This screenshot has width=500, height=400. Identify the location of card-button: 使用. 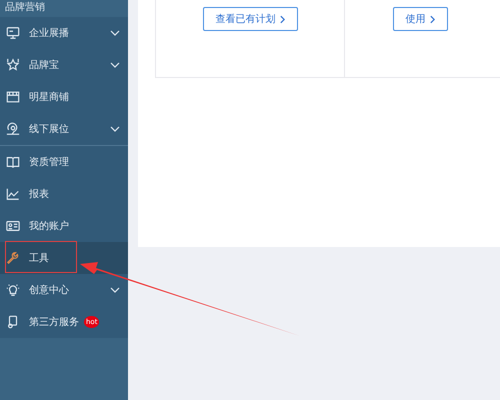
(420, 19).